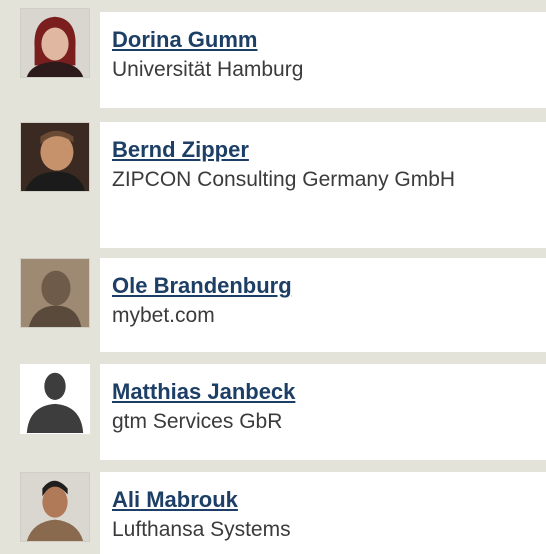 The height and width of the screenshot is (554, 546). Describe the element at coordinates (329, 286) in the screenshot. I see `person-name-link: Ole Brandenburg` at that location.